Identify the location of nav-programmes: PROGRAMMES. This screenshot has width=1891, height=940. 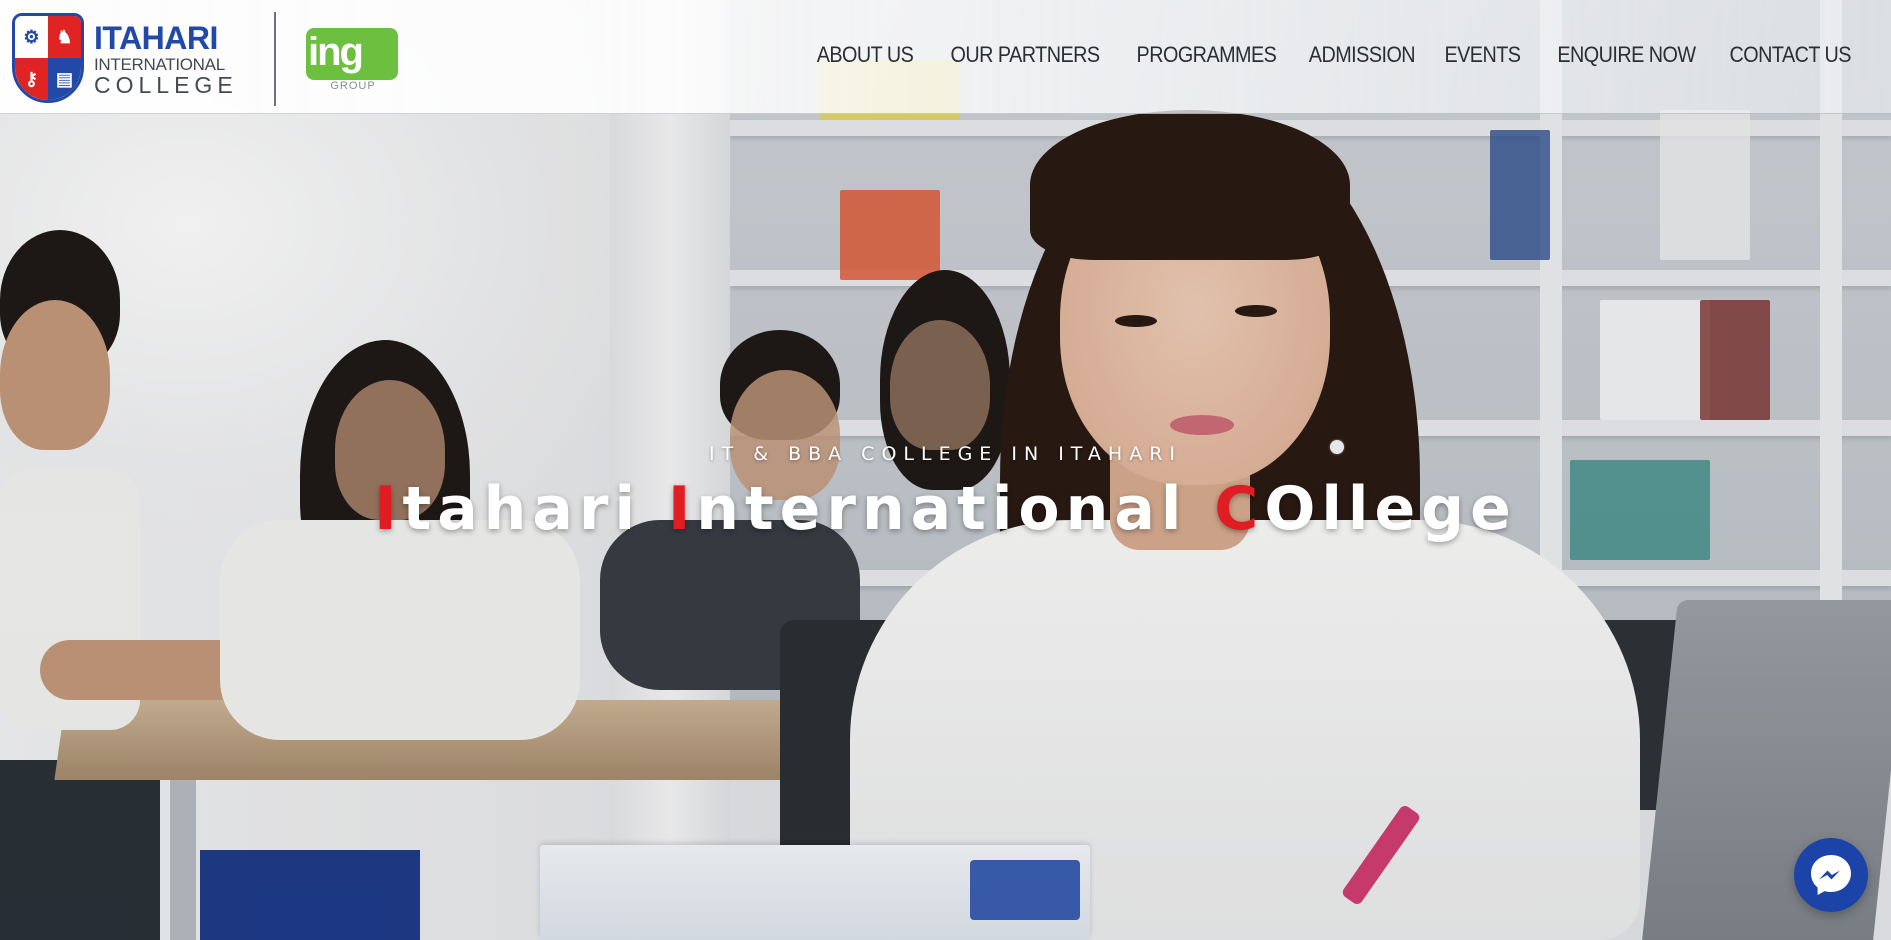
(1206, 55).